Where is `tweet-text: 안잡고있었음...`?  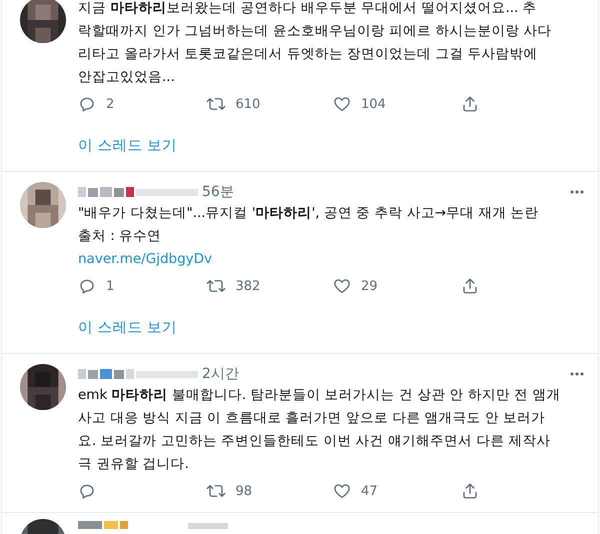 tweet-text: 안잡고있었음... is located at coordinates (127, 77).